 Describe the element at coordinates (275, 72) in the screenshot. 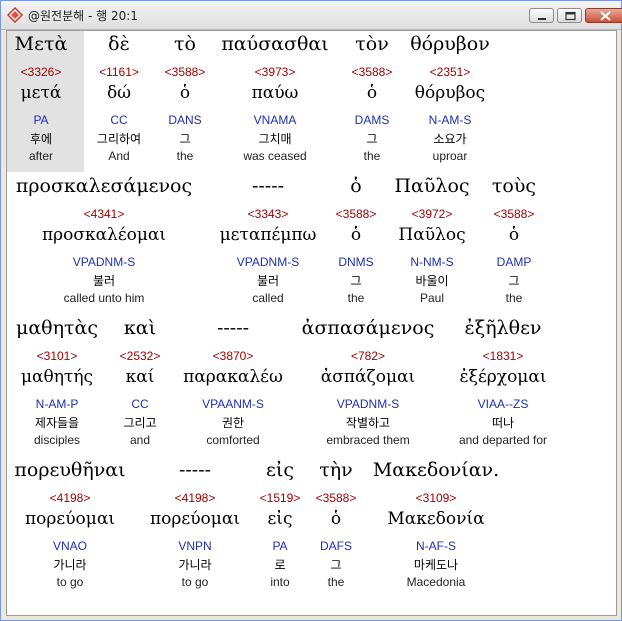

I see `strong-number: <3973>` at that location.